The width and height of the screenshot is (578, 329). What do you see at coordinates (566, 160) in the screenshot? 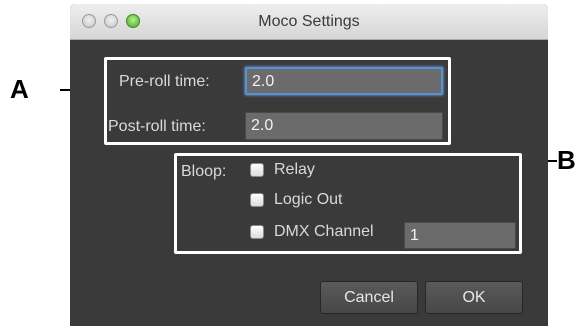
I see `callout-b-label: B` at bounding box center [566, 160].